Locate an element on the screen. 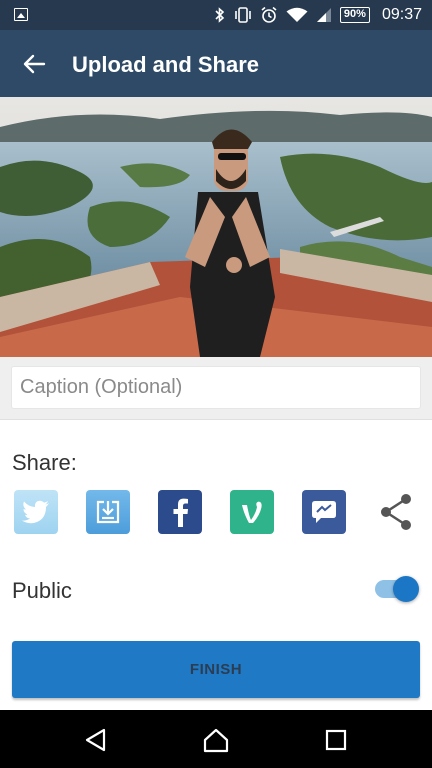 This screenshot has width=432, height=768. status-icons: 90% 09:37 is located at coordinates (318, 15).